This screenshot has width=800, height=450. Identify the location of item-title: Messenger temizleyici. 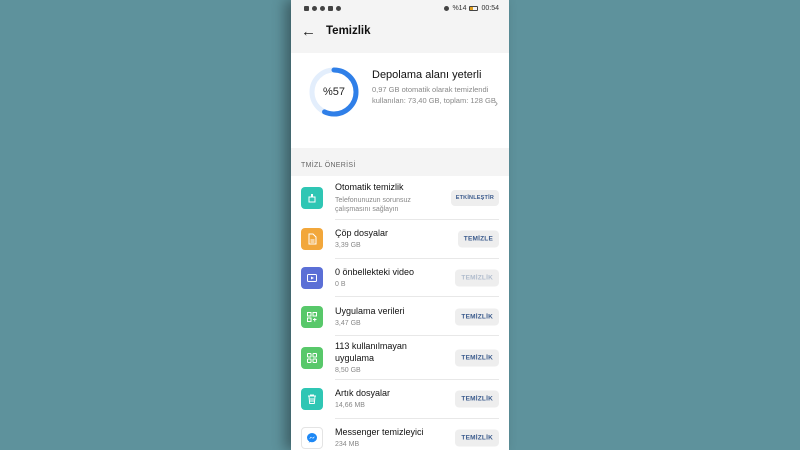
(379, 431).